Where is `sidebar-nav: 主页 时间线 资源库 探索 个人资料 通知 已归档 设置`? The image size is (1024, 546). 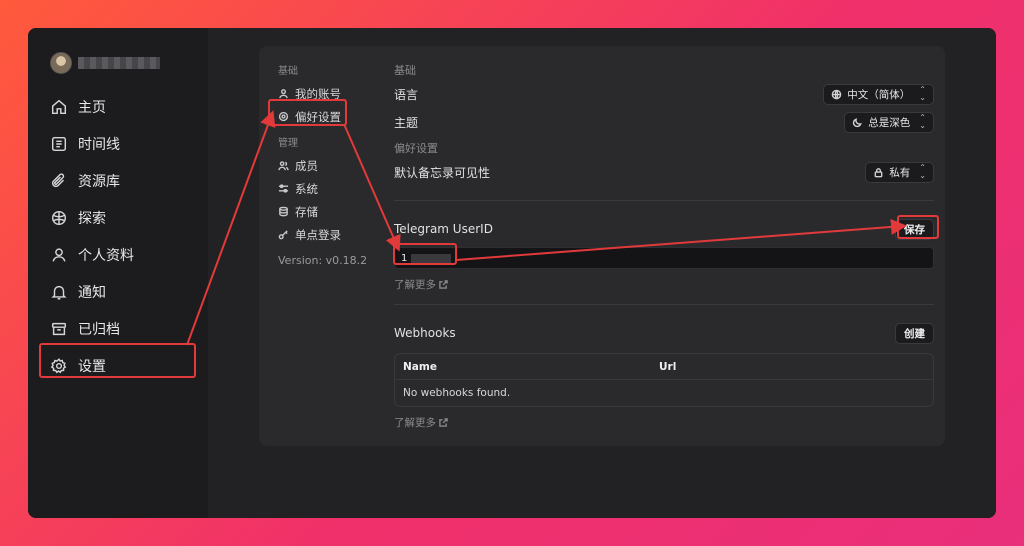
sidebar-nav: 主页 时间线 资源库 探索 个人资料 通知 已归档 设置 is located at coordinates (92, 236).